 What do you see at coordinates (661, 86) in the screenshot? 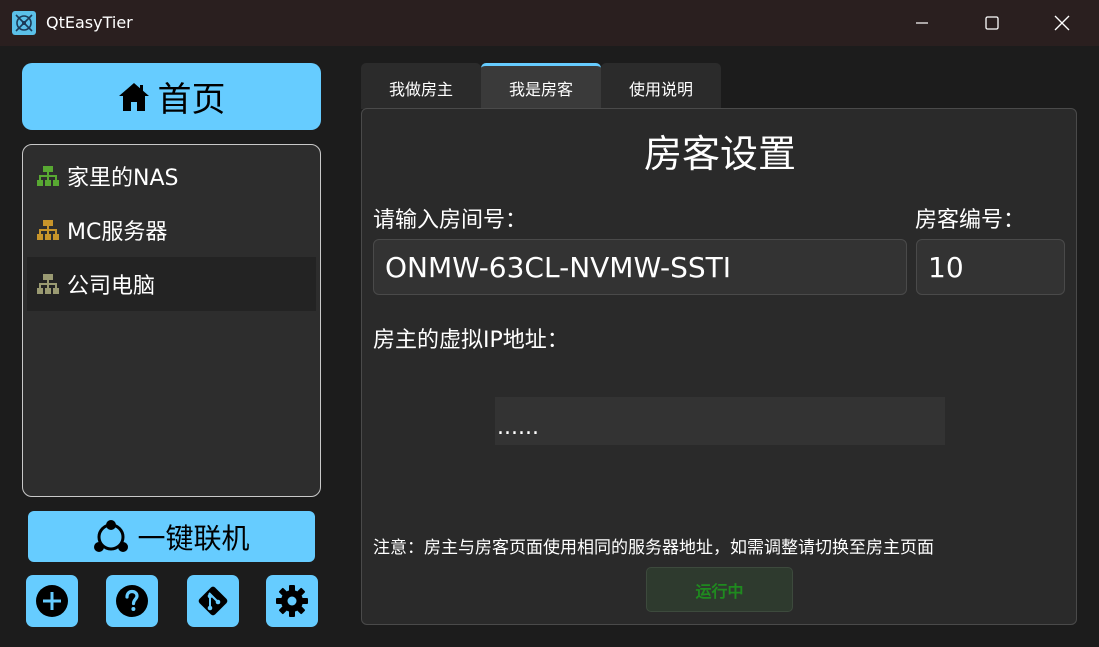
I see `tab-instructions: 使用说明` at bounding box center [661, 86].